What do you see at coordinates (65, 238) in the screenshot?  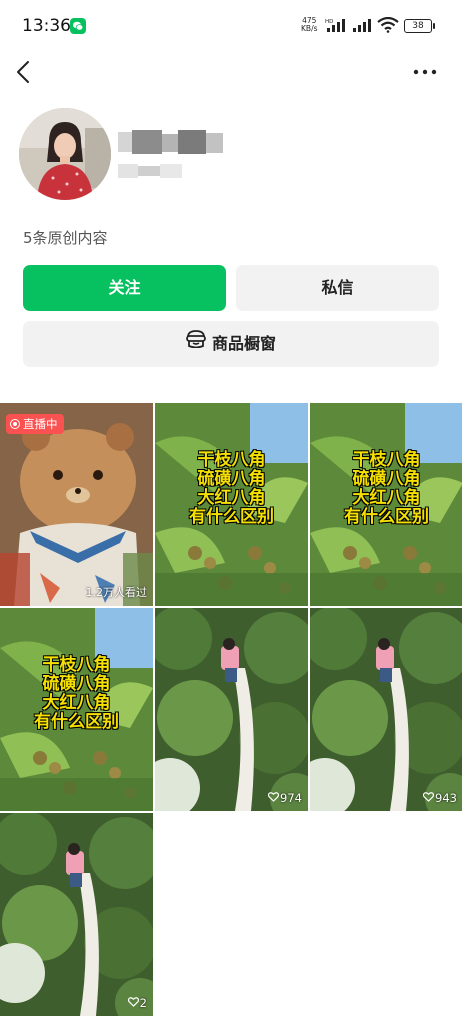 I see `original-content-count: 5条原创内容` at bounding box center [65, 238].